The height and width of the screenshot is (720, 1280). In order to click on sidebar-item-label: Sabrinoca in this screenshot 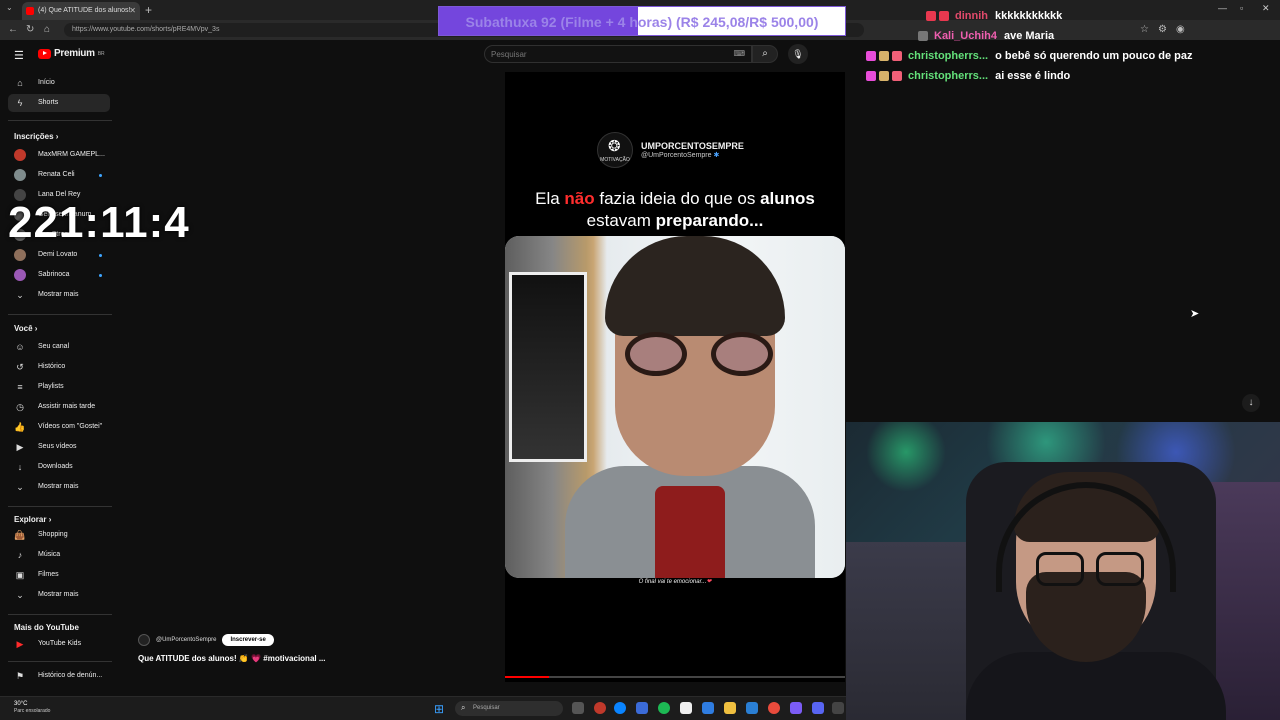, I will do `click(54, 274)`.